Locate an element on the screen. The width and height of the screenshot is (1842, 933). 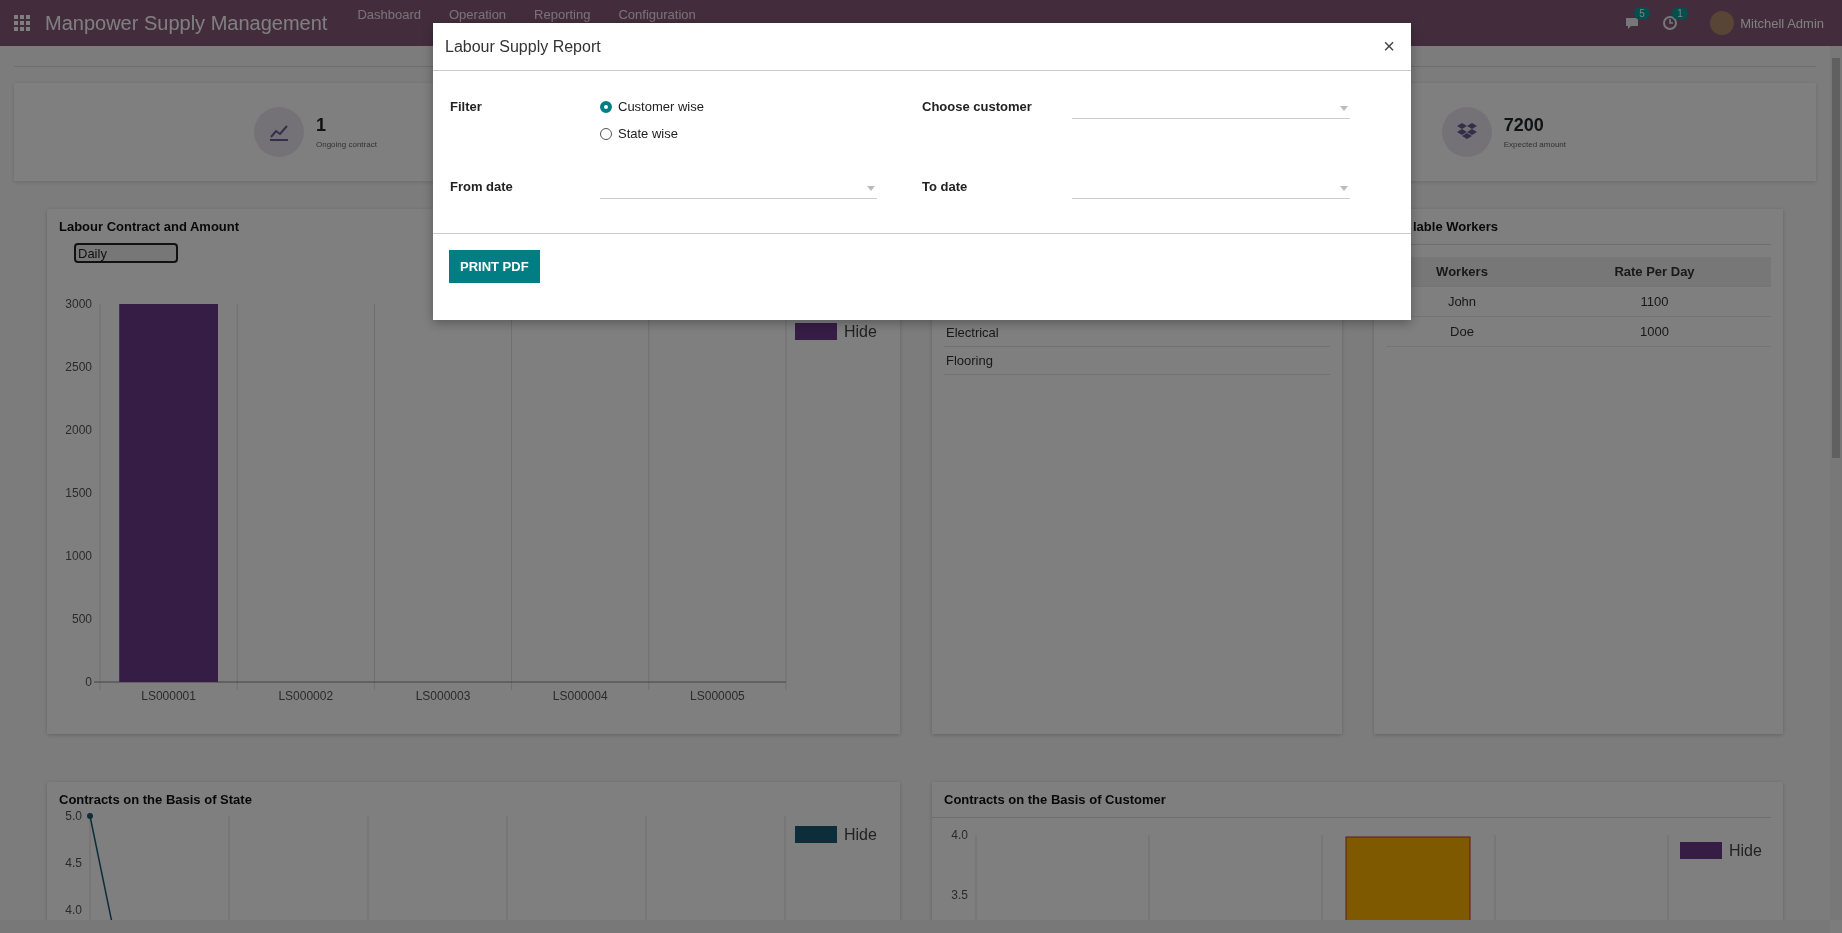
axis-category-label: LS000002 is located at coordinates (306, 696).